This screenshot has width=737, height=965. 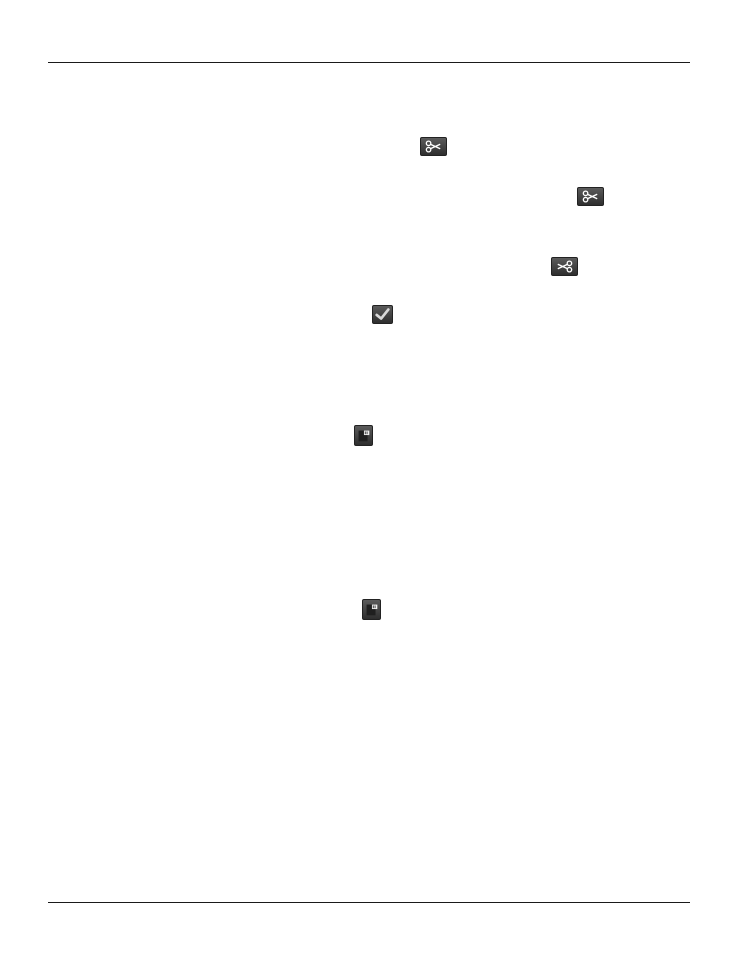 I want to click on header-rule, so click(x=369, y=62).